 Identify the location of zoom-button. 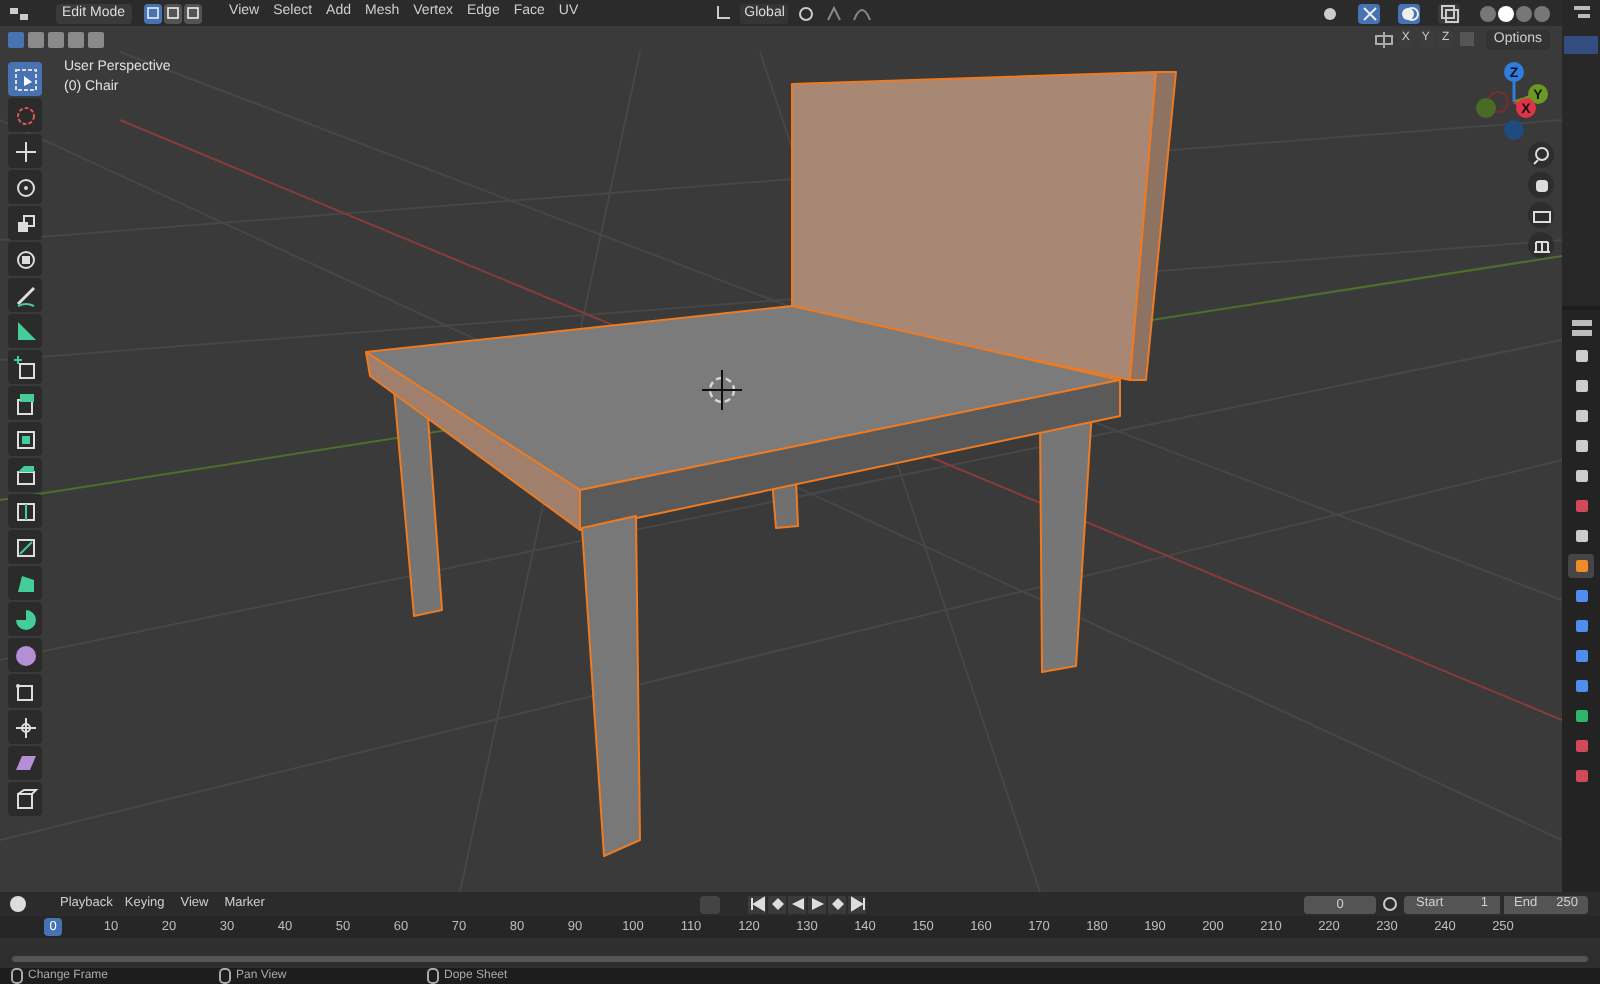
(1541, 155).